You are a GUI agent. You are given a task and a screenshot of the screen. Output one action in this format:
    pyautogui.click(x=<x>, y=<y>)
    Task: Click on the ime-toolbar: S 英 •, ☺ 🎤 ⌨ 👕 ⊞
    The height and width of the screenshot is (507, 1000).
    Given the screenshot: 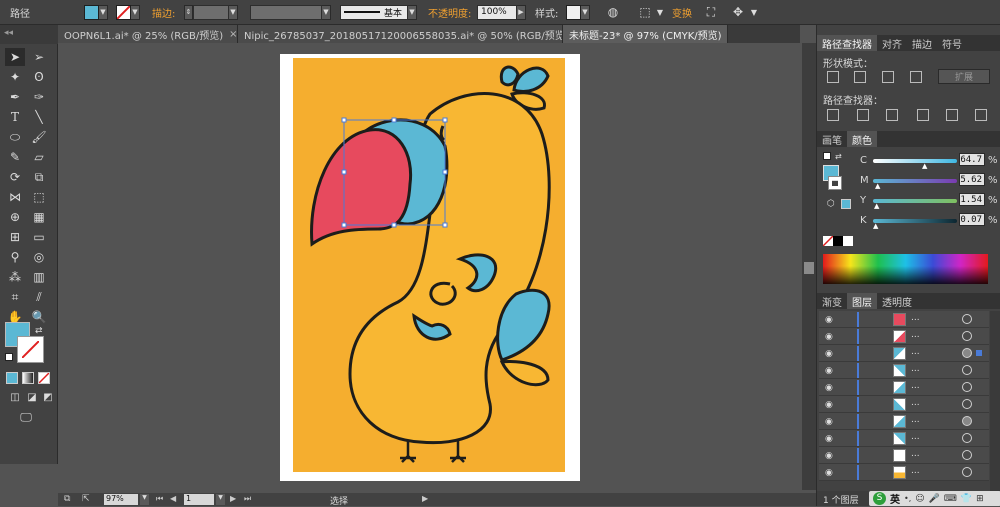 What is the action you would take?
    pyautogui.click(x=934, y=498)
    